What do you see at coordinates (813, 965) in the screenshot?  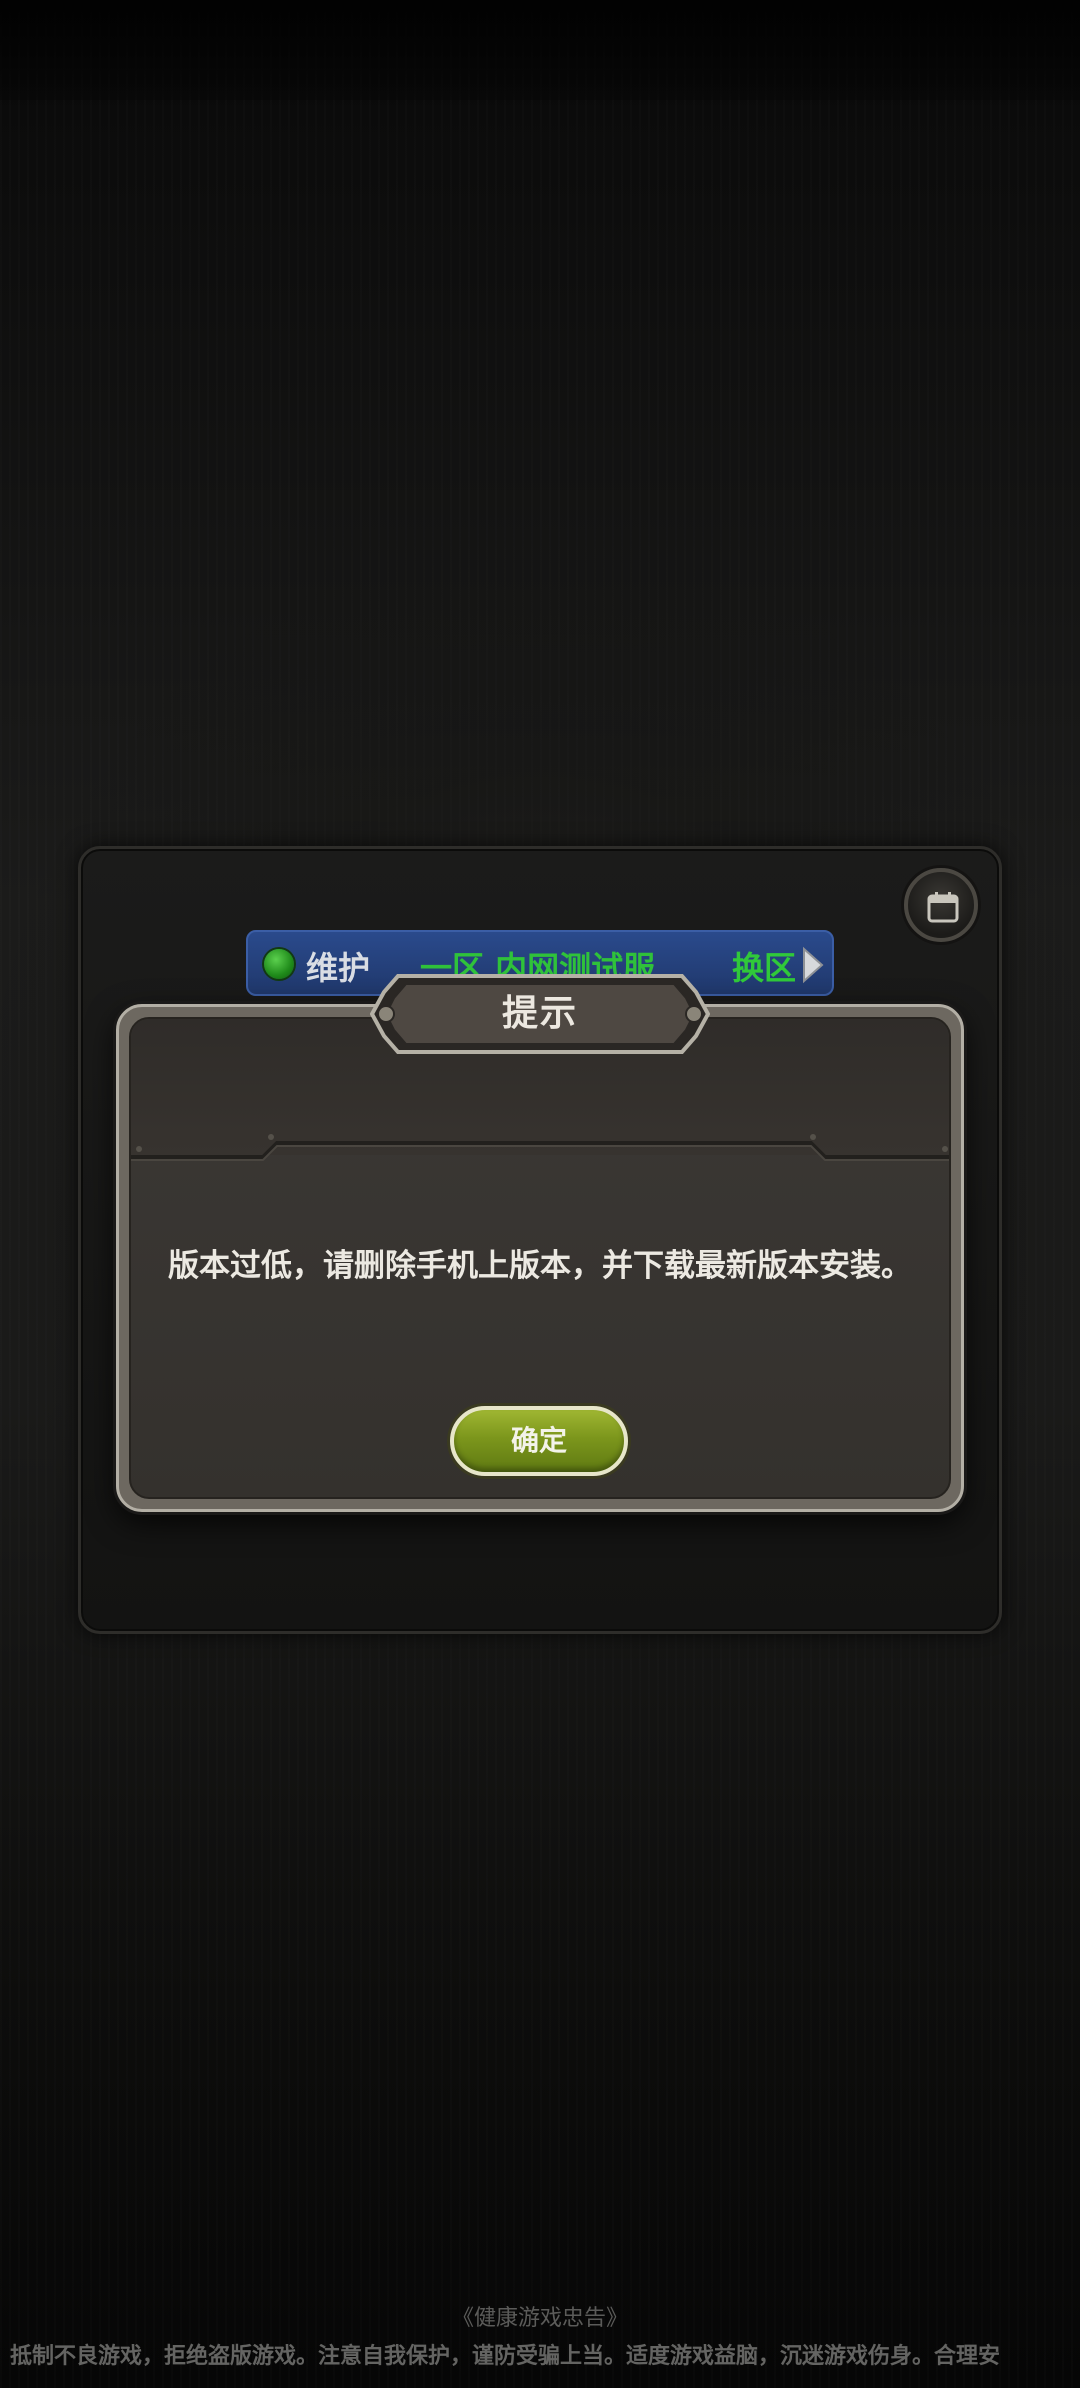 I see `chevron-right-icon` at bounding box center [813, 965].